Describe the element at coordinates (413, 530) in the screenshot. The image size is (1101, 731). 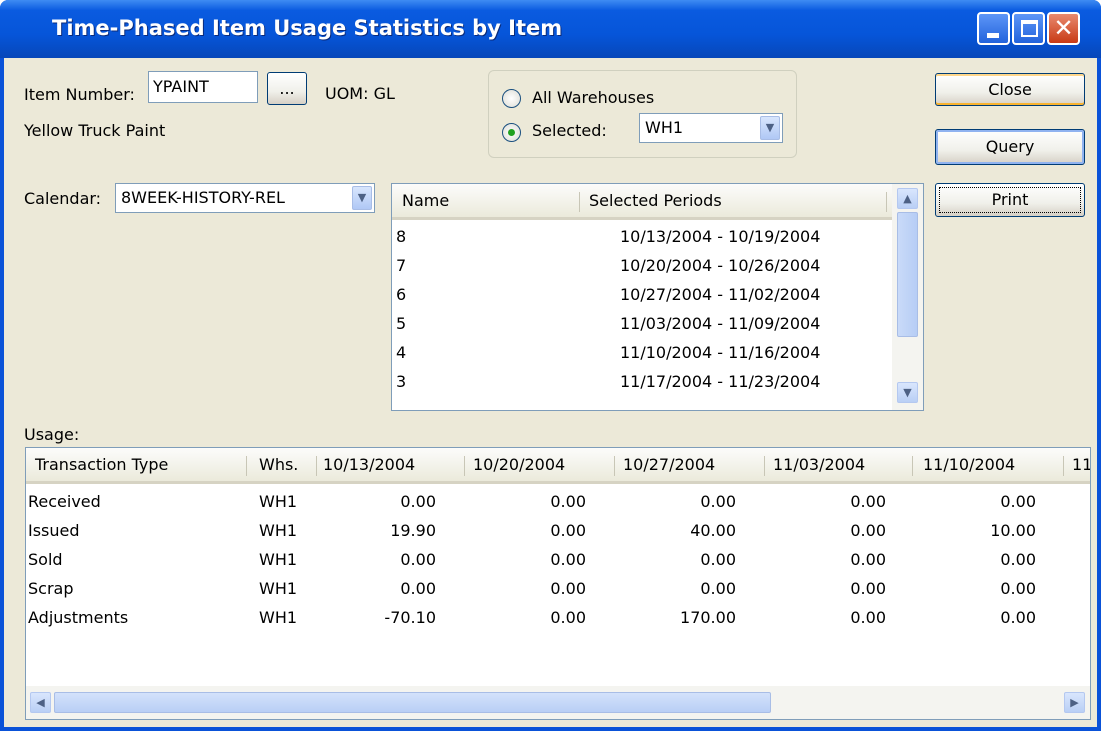
I see `usage-value: 19.90` at that location.